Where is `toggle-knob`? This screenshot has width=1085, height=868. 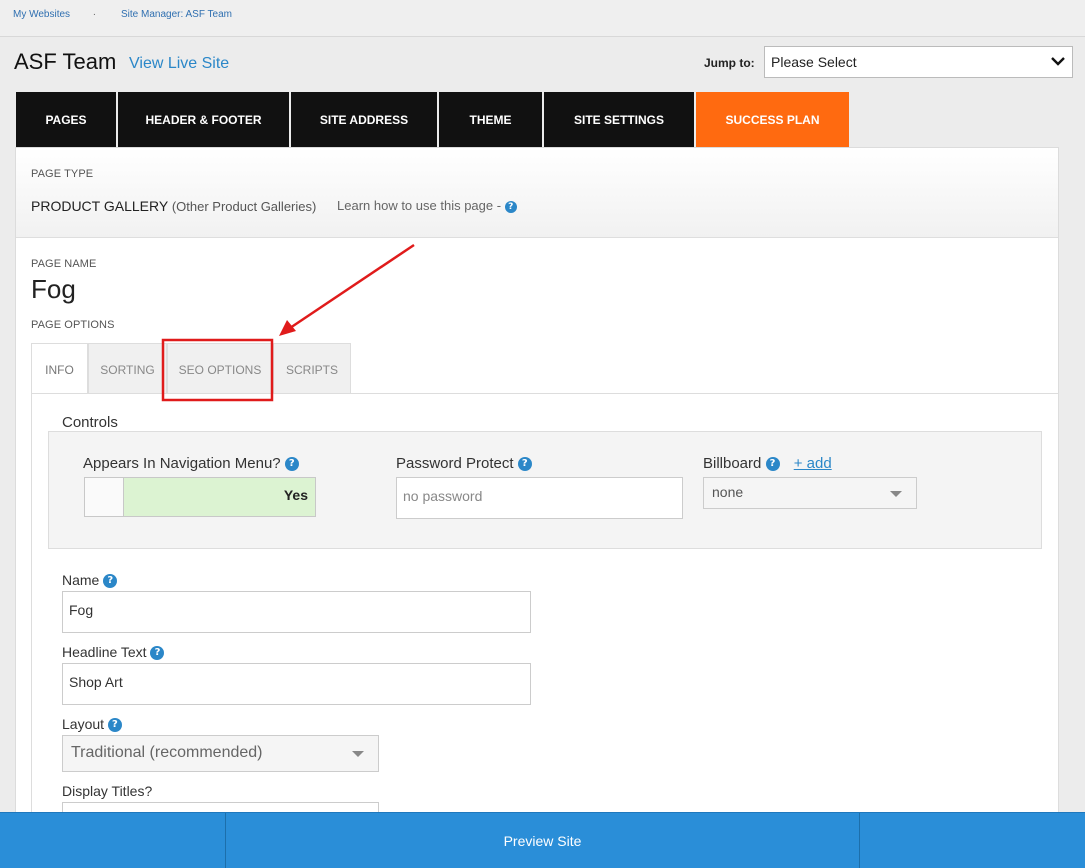
toggle-knob is located at coordinates (104, 497).